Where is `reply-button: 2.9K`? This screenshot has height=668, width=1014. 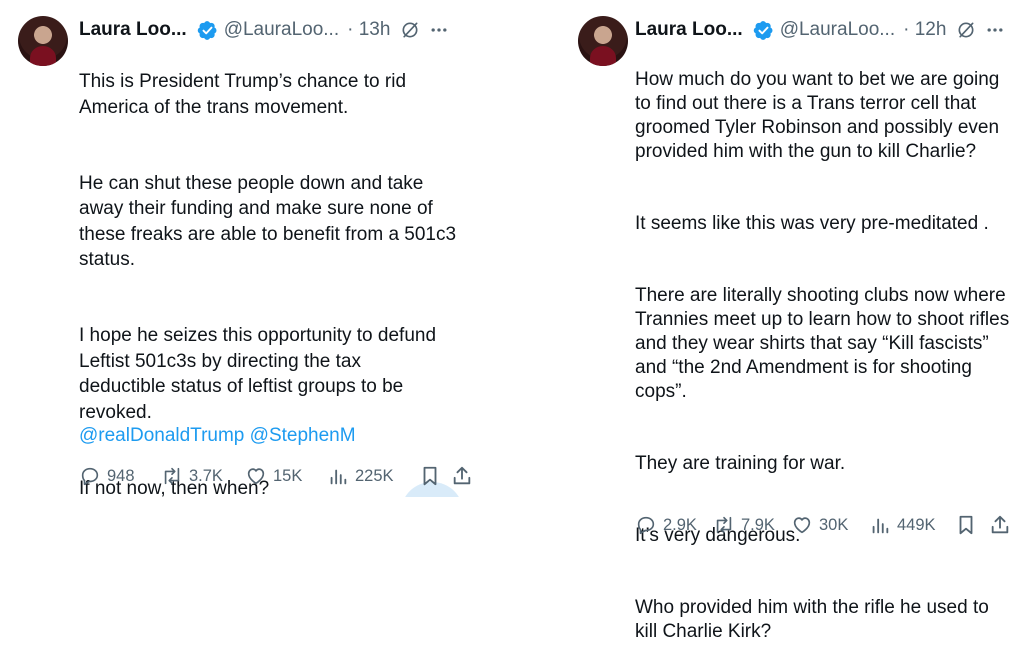
reply-button: 2.9K is located at coordinates (674, 525).